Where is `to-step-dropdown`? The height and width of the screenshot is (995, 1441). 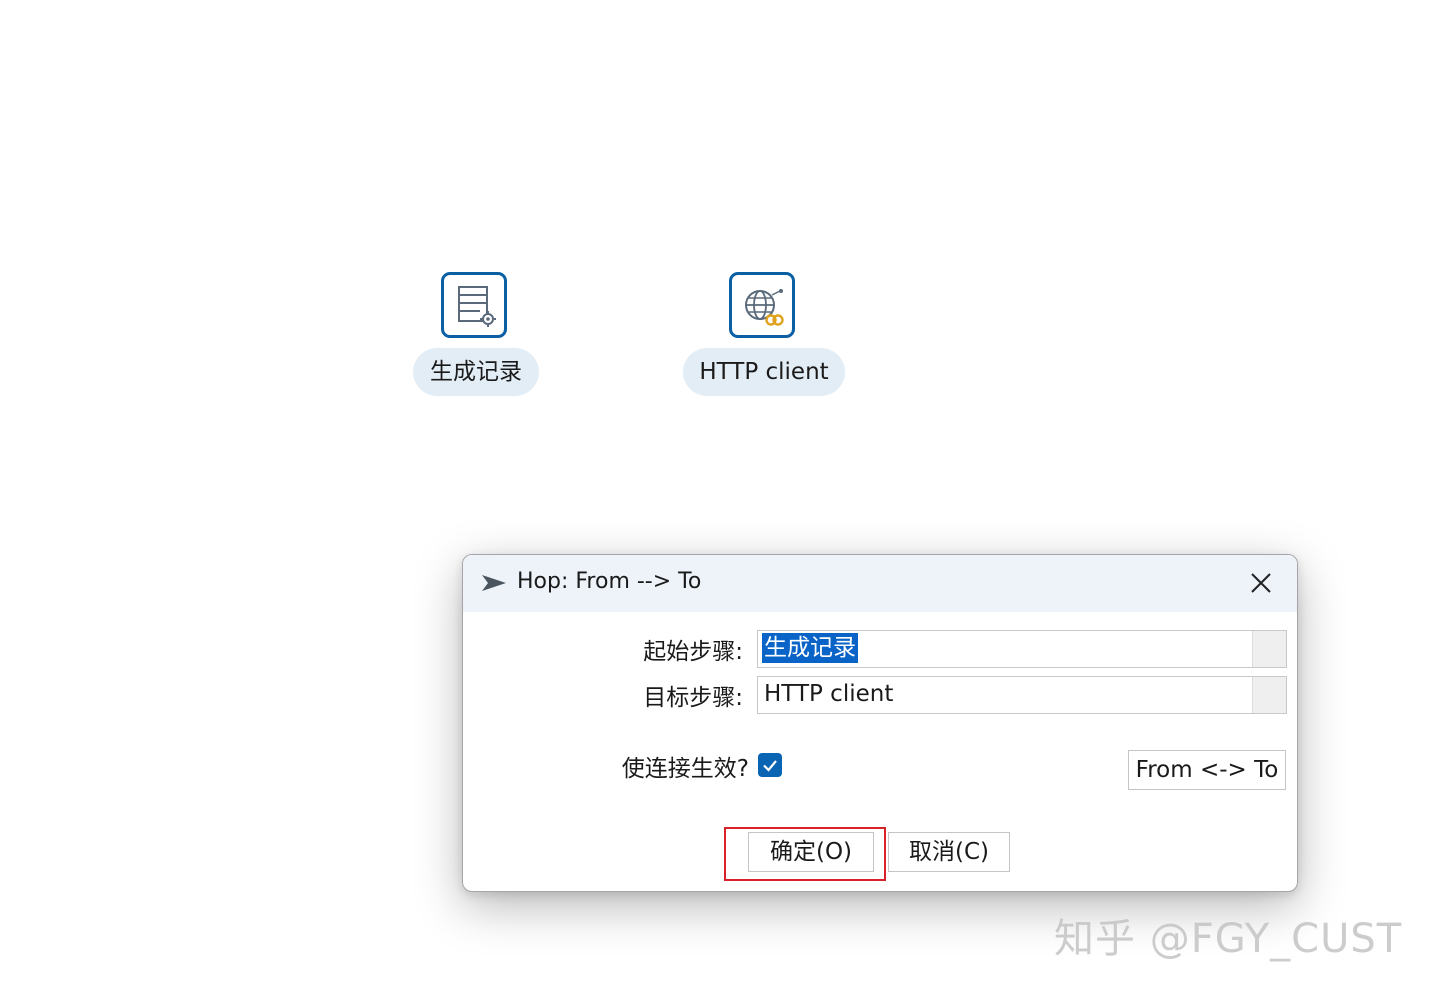 to-step-dropdown is located at coordinates (1269, 695).